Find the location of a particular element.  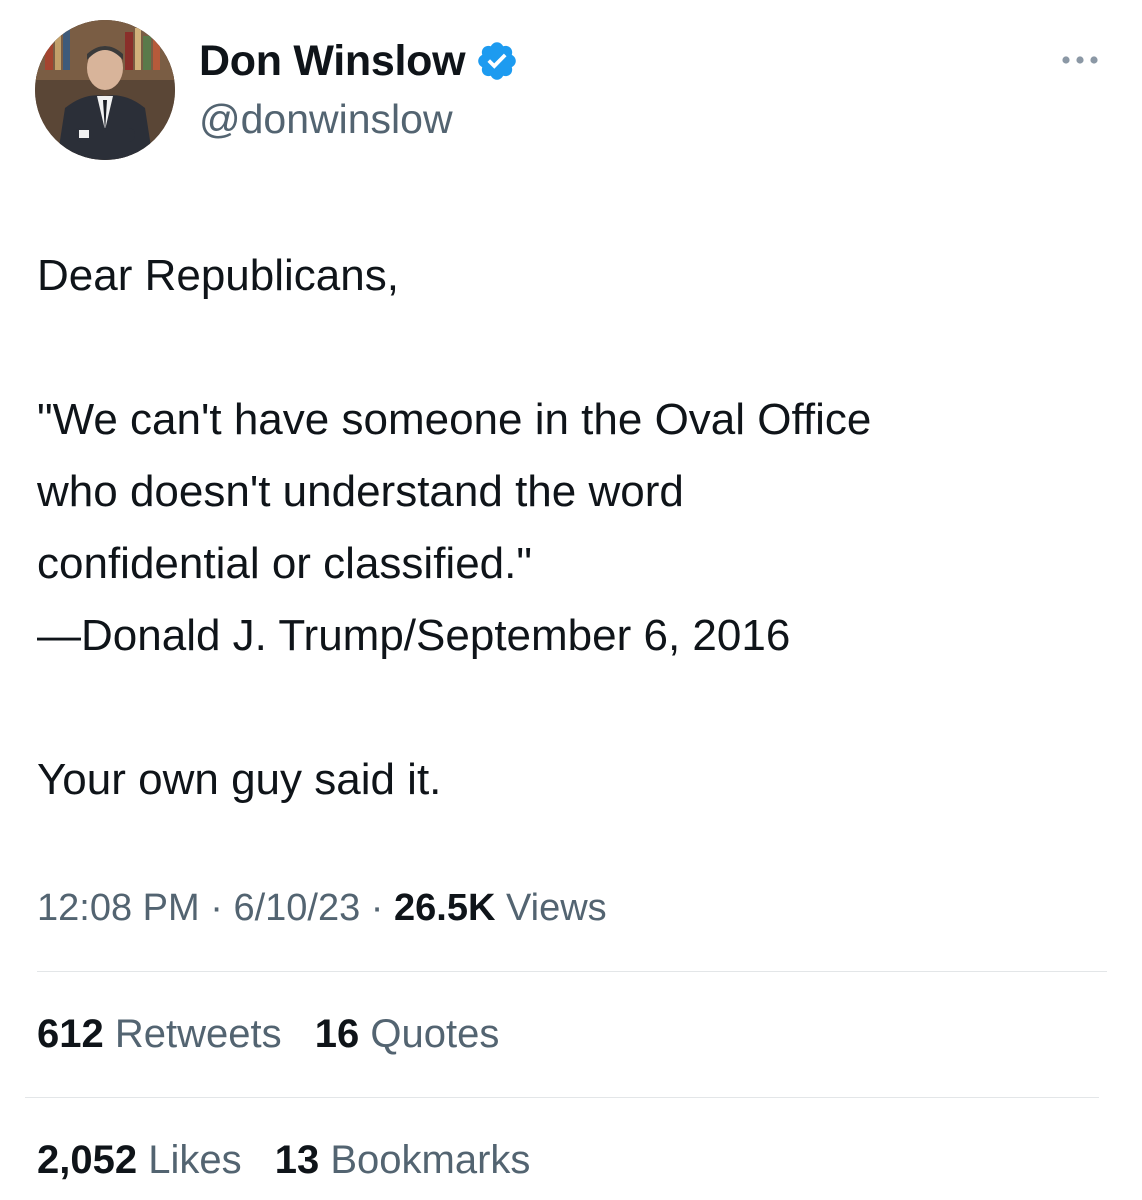

retweets-stat: 612 Retweets is located at coordinates (165, 1034).